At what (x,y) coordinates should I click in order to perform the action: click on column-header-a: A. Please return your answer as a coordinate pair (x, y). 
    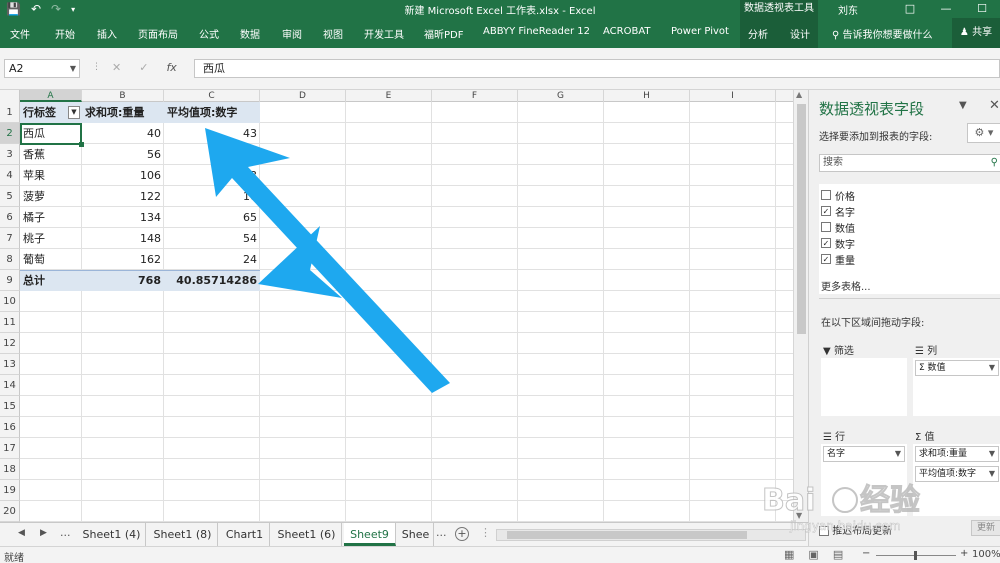
    Looking at the image, I should click on (51, 96).